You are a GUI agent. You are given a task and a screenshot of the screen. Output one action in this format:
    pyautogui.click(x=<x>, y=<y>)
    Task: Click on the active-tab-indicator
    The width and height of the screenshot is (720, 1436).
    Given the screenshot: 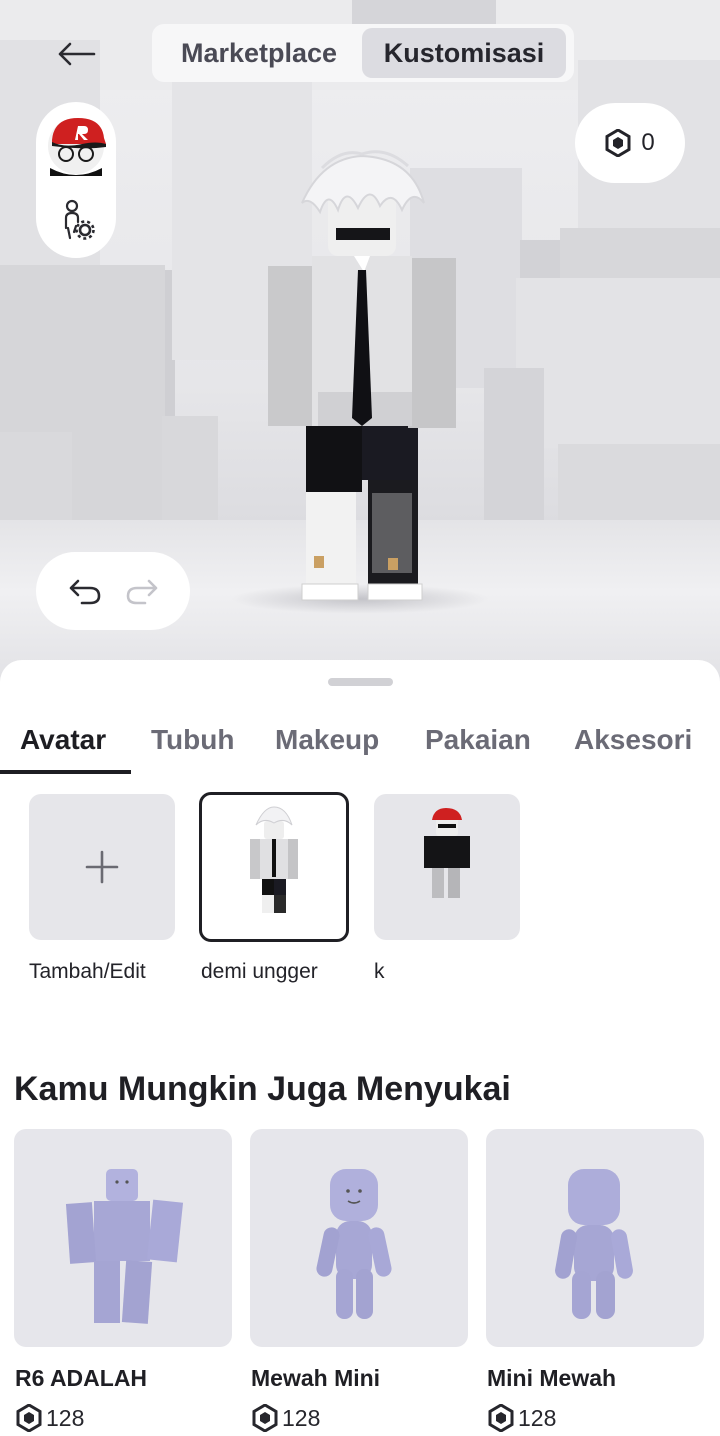 What is the action you would take?
    pyautogui.click(x=65, y=772)
    